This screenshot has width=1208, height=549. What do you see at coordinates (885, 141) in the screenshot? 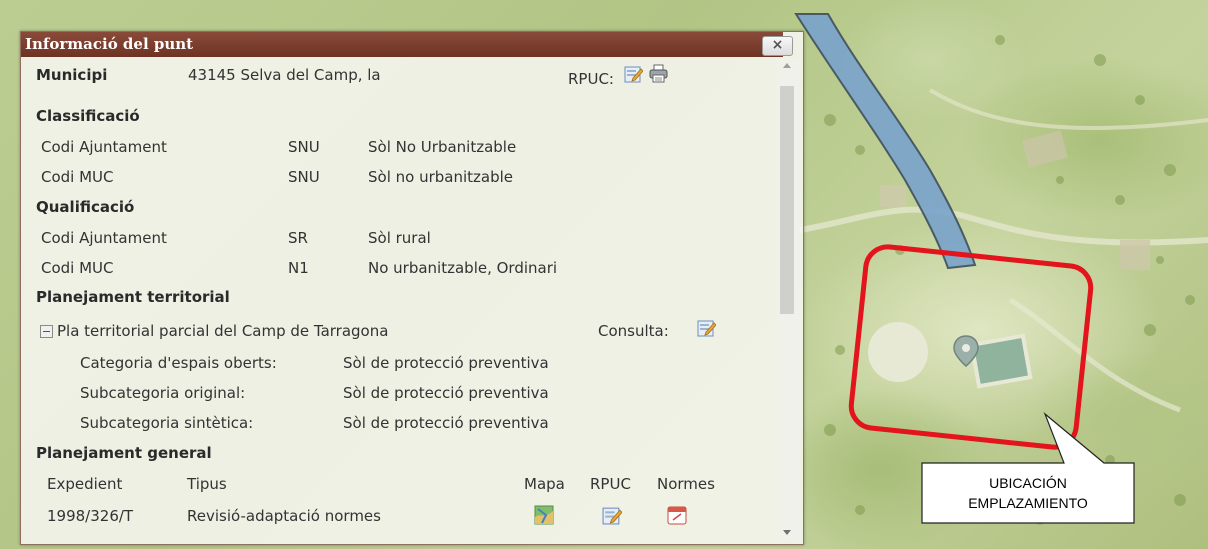
I see `river` at bounding box center [885, 141].